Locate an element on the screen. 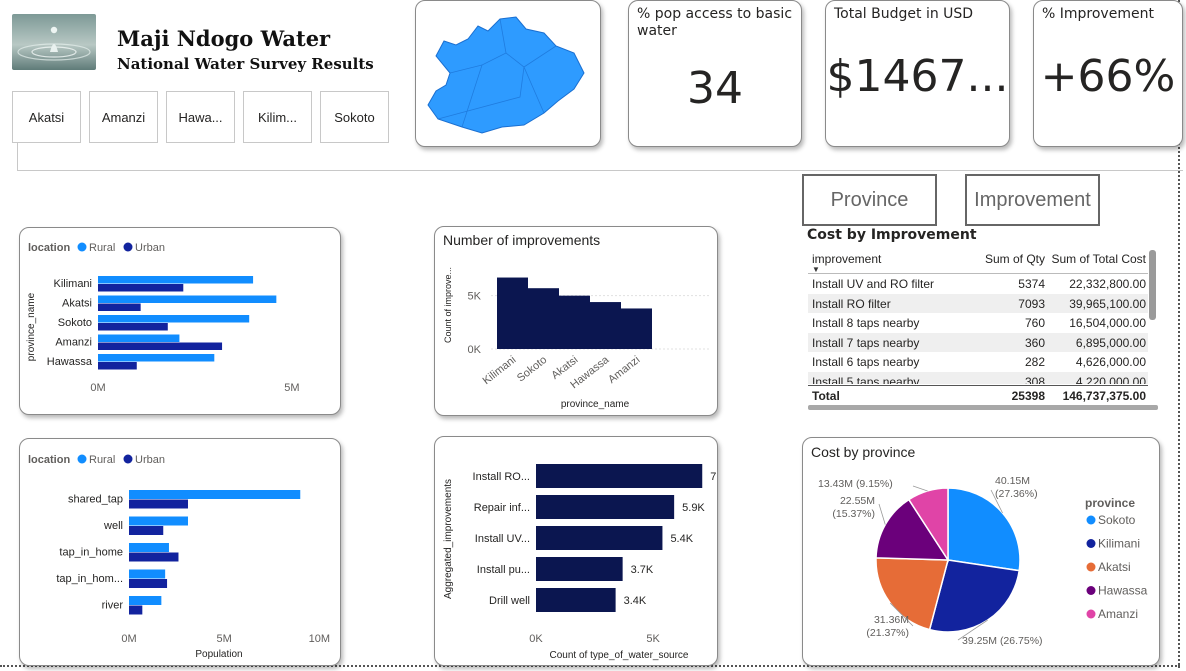  table-row: Install RO filter 7093 39,965,100.00 is located at coordinates (978, 303).